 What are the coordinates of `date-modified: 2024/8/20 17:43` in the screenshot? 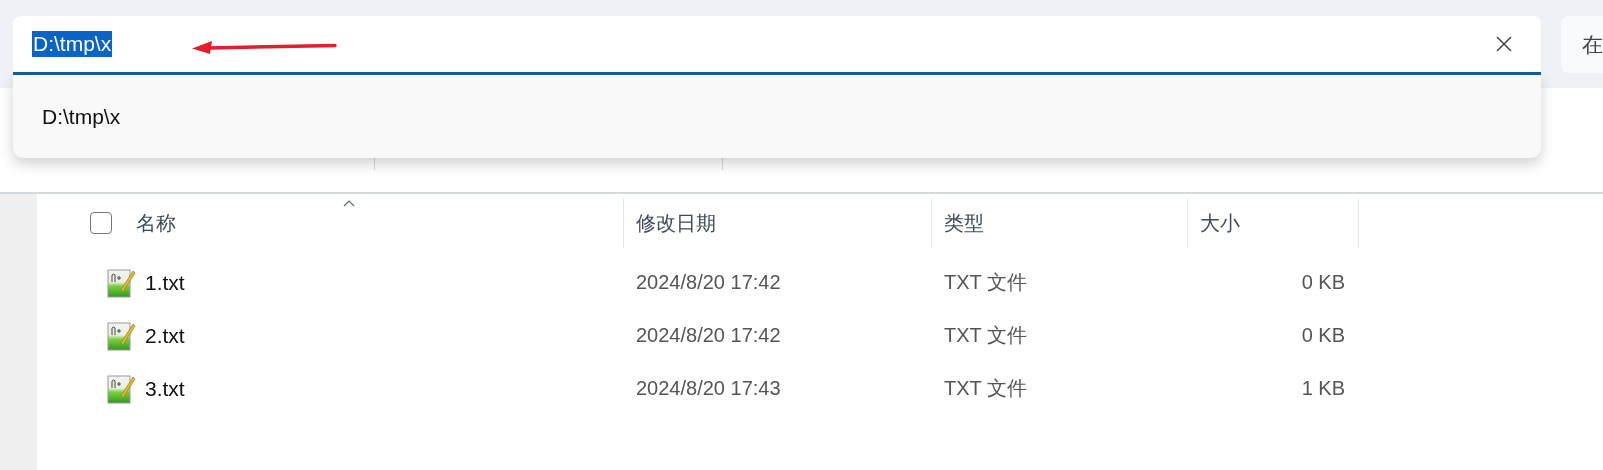 It's located at (708, 388).